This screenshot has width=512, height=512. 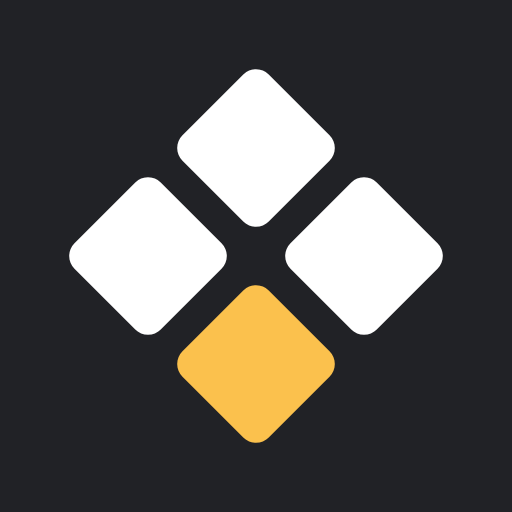 What do you see at coordinates (256, 148) in the screenshot?
I see `tile-top` at bounding box center [256, 148].